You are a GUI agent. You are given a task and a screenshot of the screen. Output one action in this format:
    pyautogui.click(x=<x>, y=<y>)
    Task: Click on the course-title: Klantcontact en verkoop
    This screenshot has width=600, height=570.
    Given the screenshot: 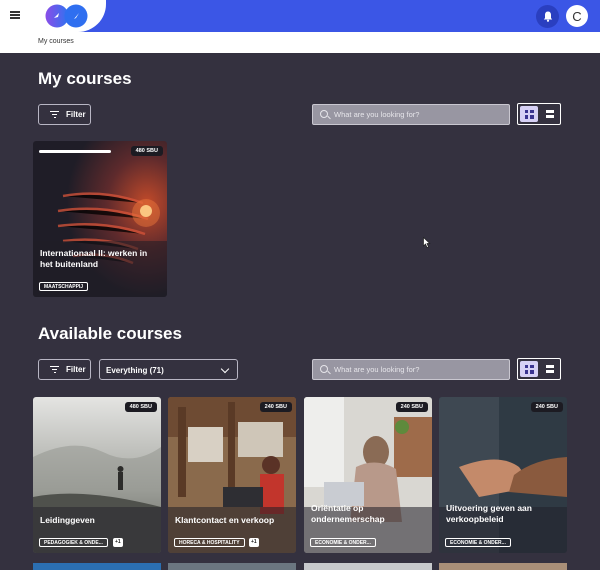 What is the action you would take?
    pyautogui.click(x=224, y=520)
    